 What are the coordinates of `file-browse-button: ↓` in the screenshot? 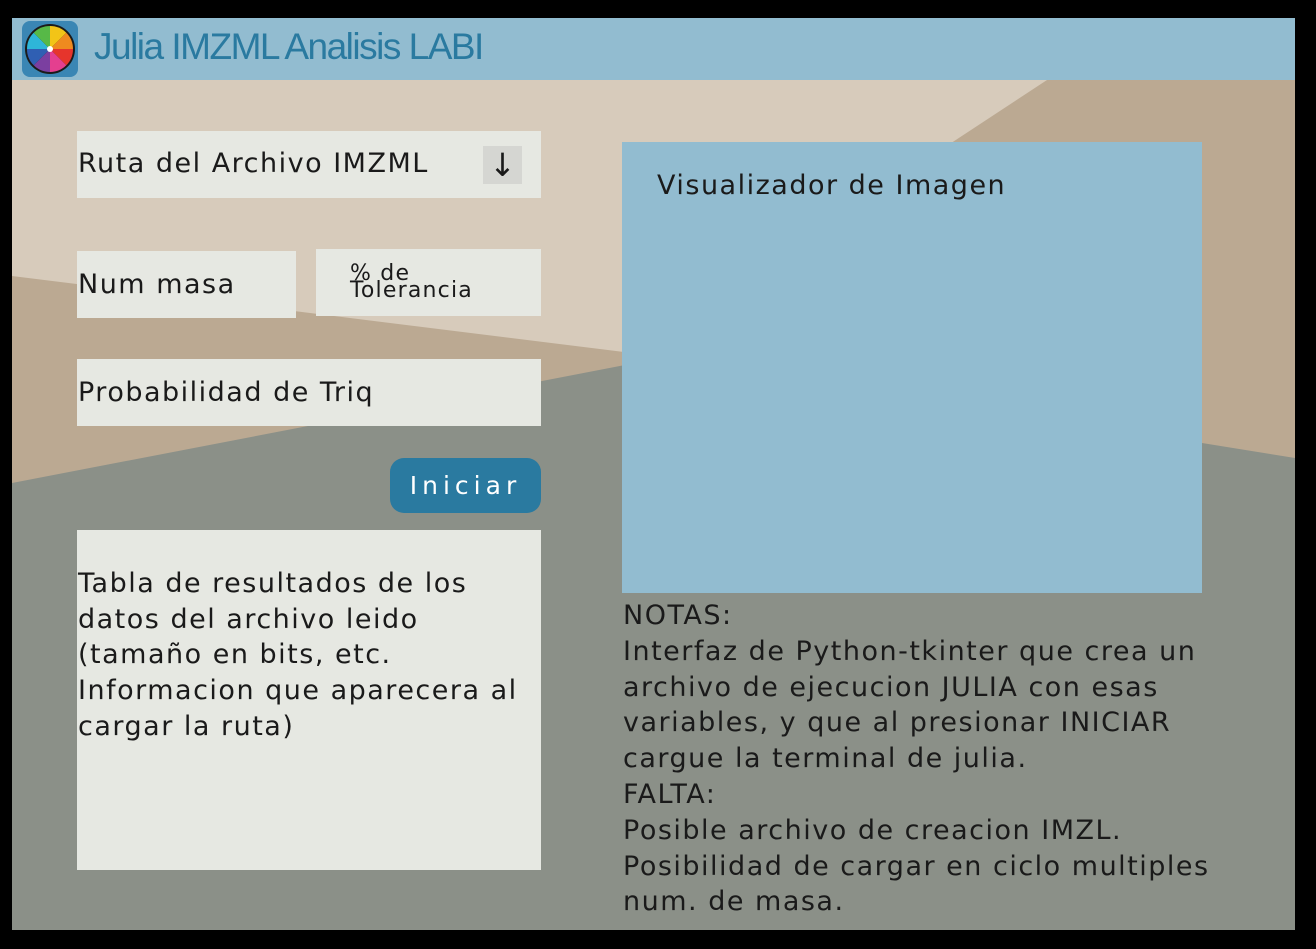 It's located at (502, 165).